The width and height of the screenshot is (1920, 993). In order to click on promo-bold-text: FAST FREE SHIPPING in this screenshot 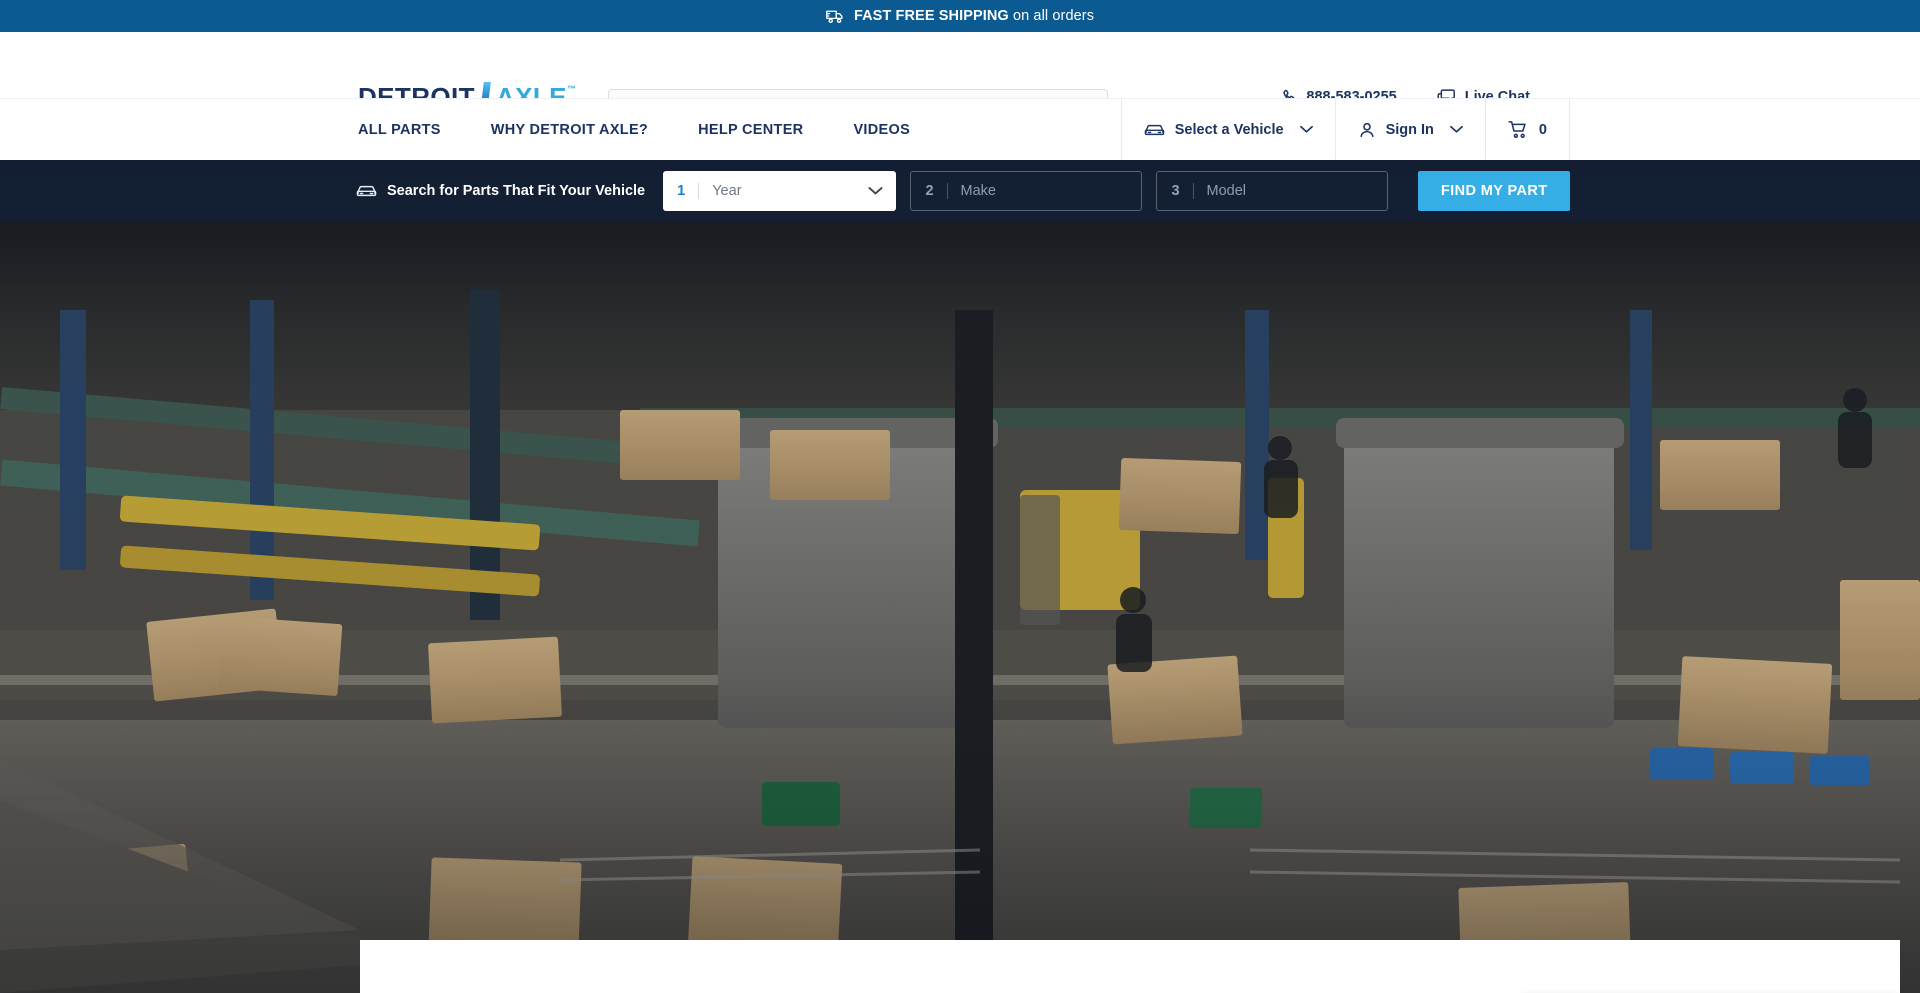, I will do `click(931, 16)`.